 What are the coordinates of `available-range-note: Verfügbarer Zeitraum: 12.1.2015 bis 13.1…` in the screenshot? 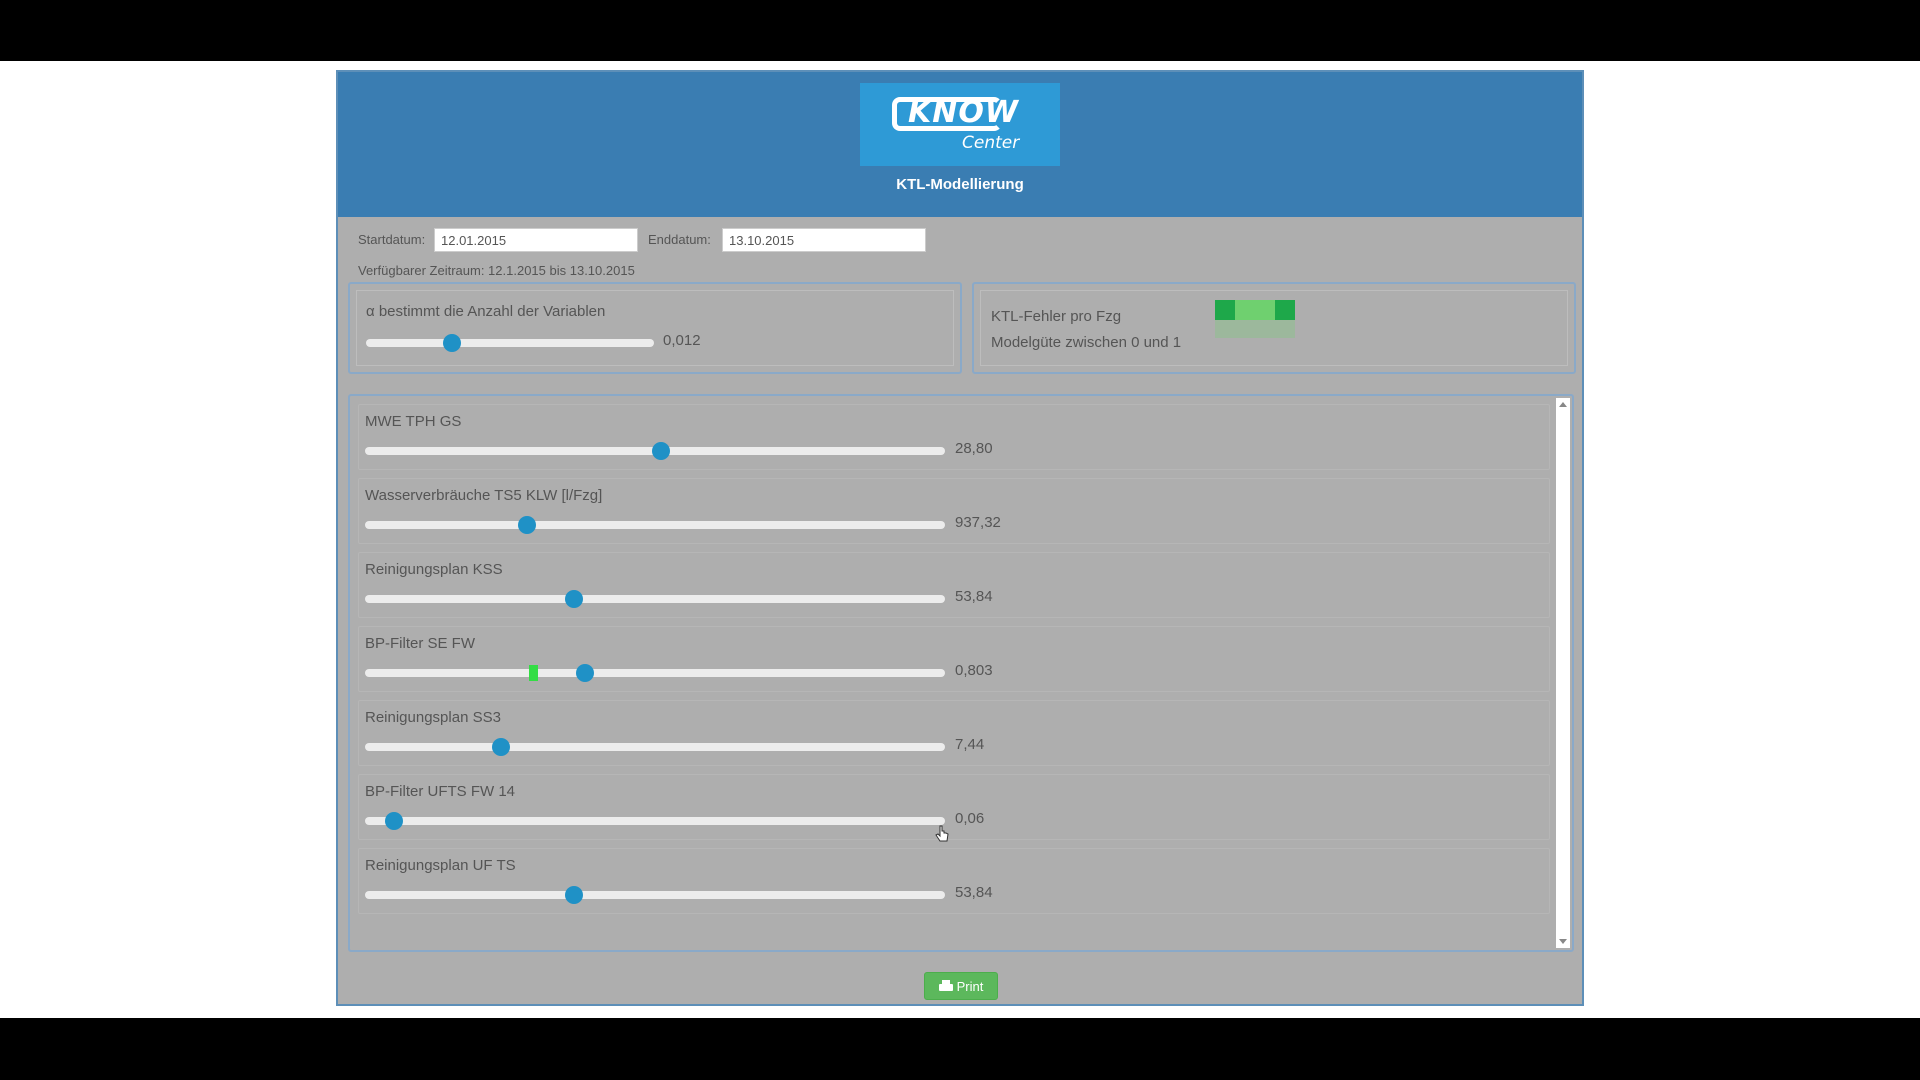 It's located at (496, 270).